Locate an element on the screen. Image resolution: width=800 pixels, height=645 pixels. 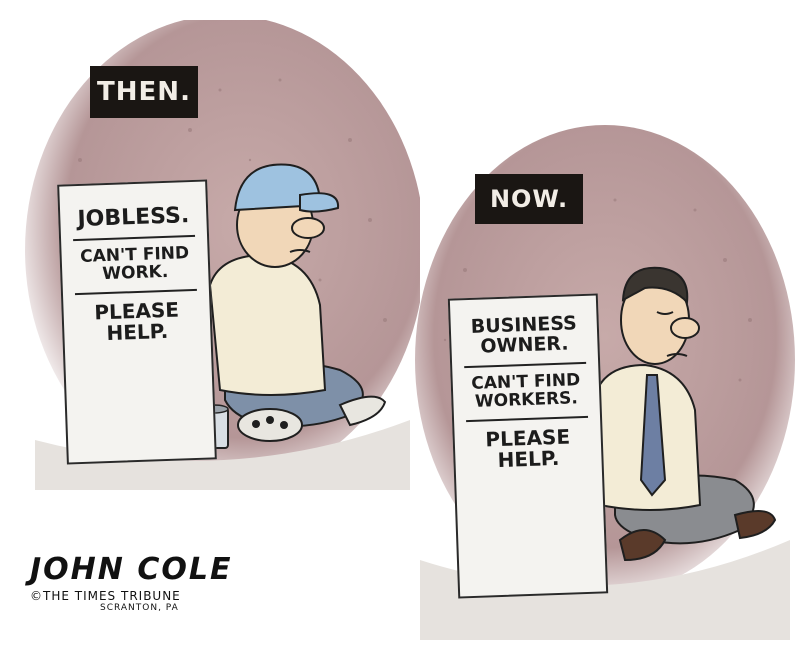
then-sign-line-5: HELP. is located at coordinates (137, 331).